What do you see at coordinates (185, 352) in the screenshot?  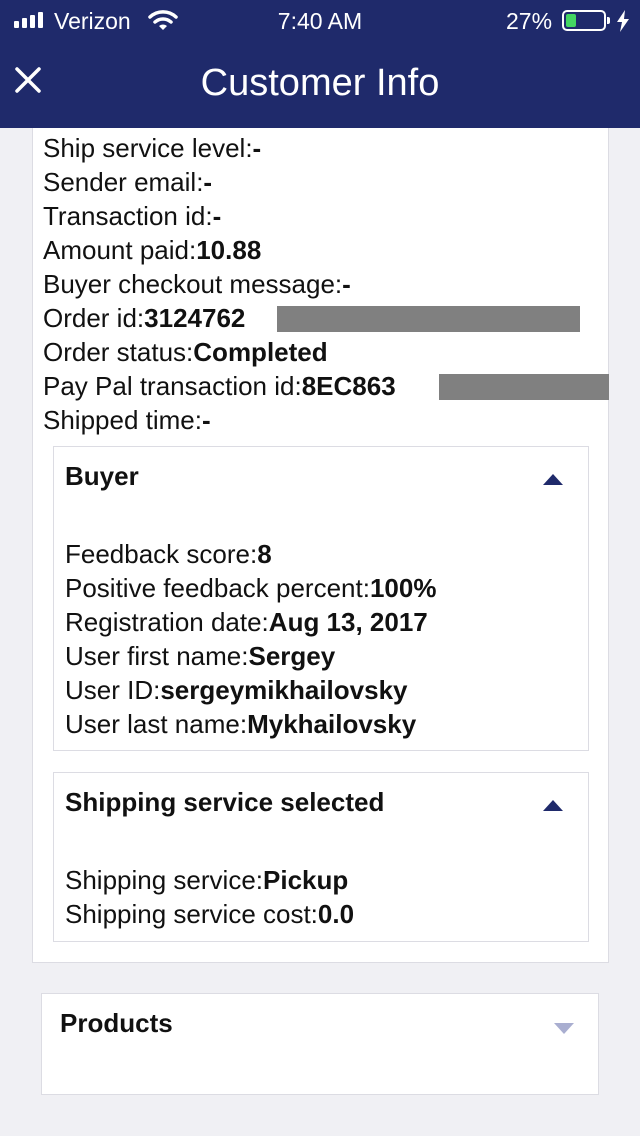 I see `order-field-order-status: Order status:Completed` at bounding box center [185, 352].